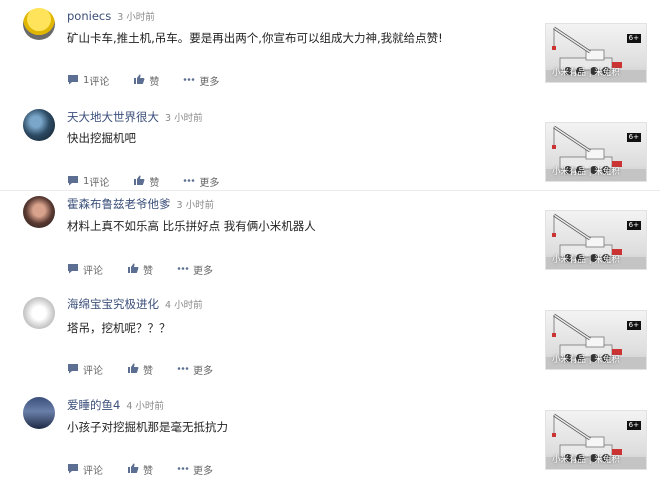 The height and width of the screenshot is (481, 660). I want to click on username: 天大地大世界很大, so click(113, 117).